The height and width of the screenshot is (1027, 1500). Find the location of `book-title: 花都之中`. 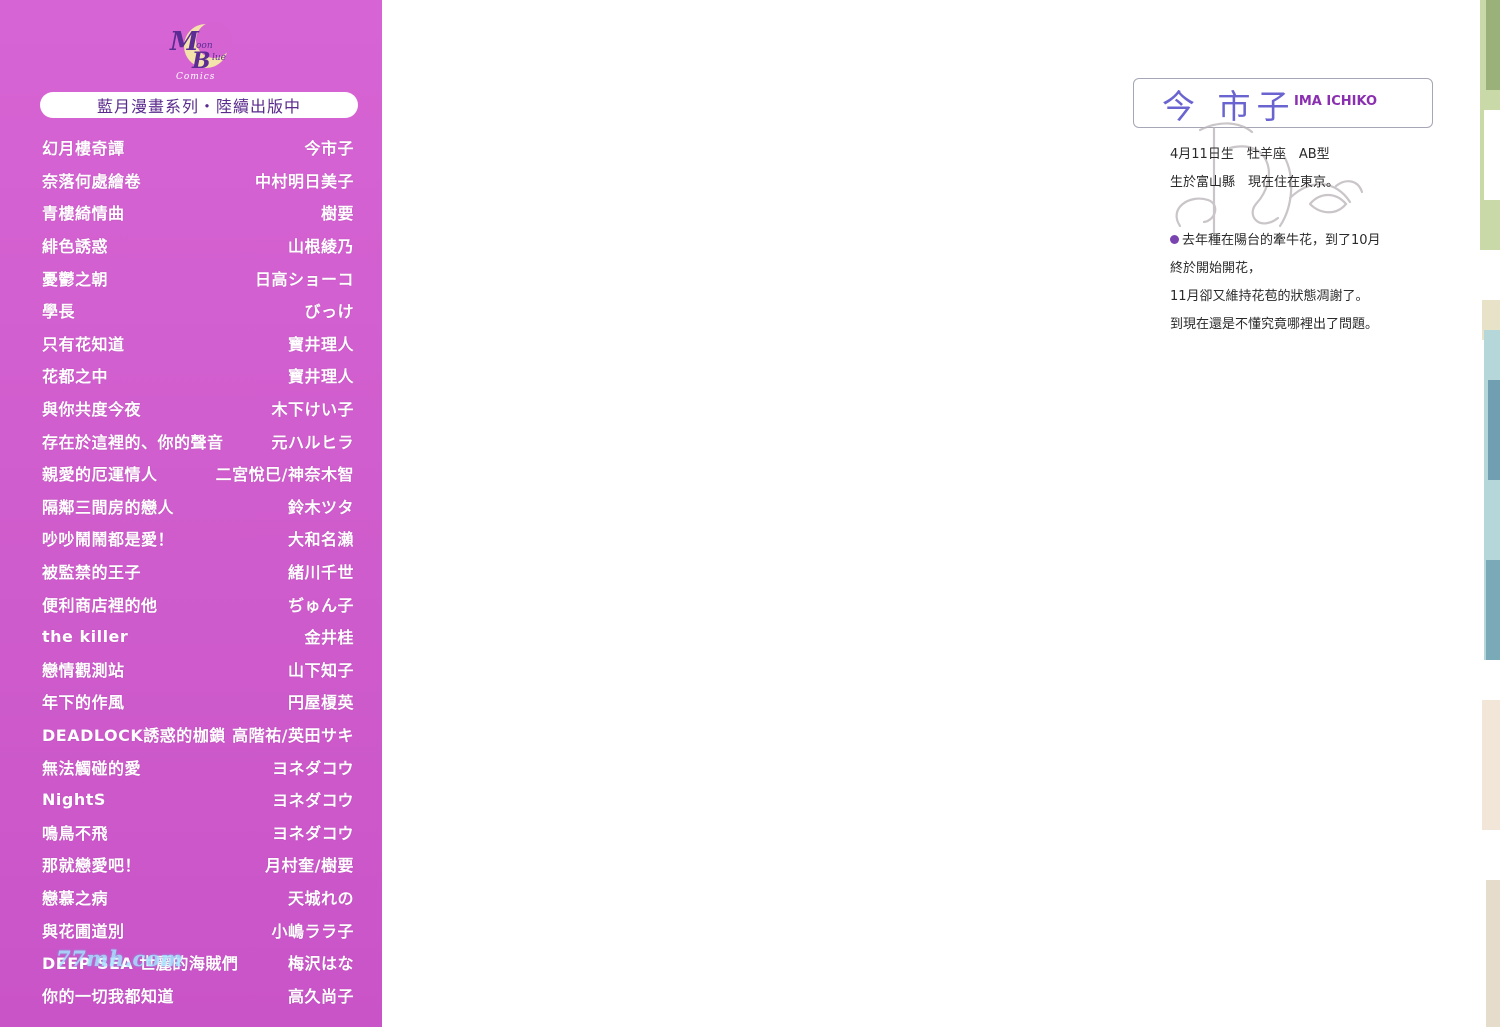

book-title: 花都之中 is located at coordinates (75, 377).